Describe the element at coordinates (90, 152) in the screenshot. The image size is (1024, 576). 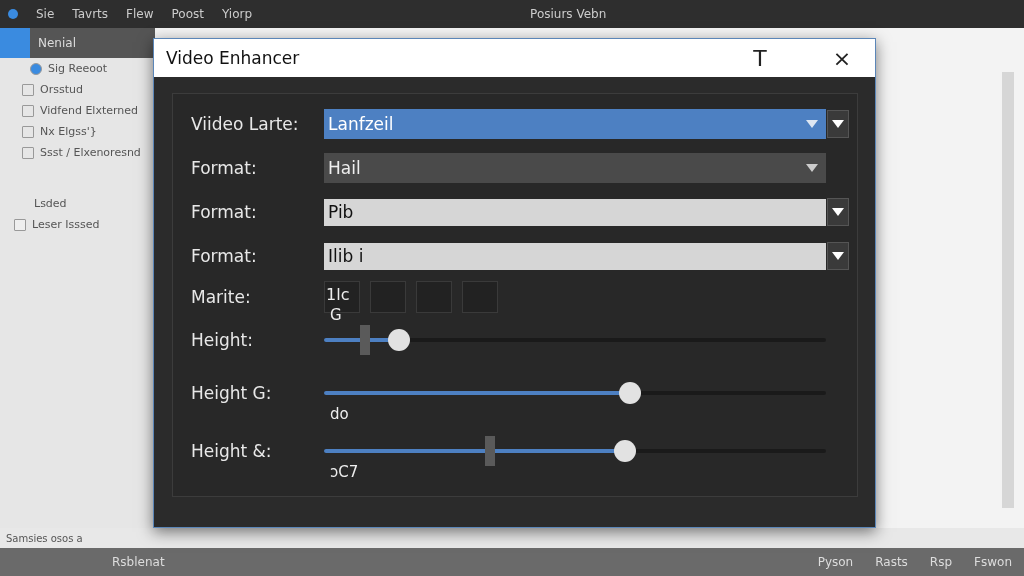
I see `sidebar-item: Ssst / Elxenoresnd` at that location.